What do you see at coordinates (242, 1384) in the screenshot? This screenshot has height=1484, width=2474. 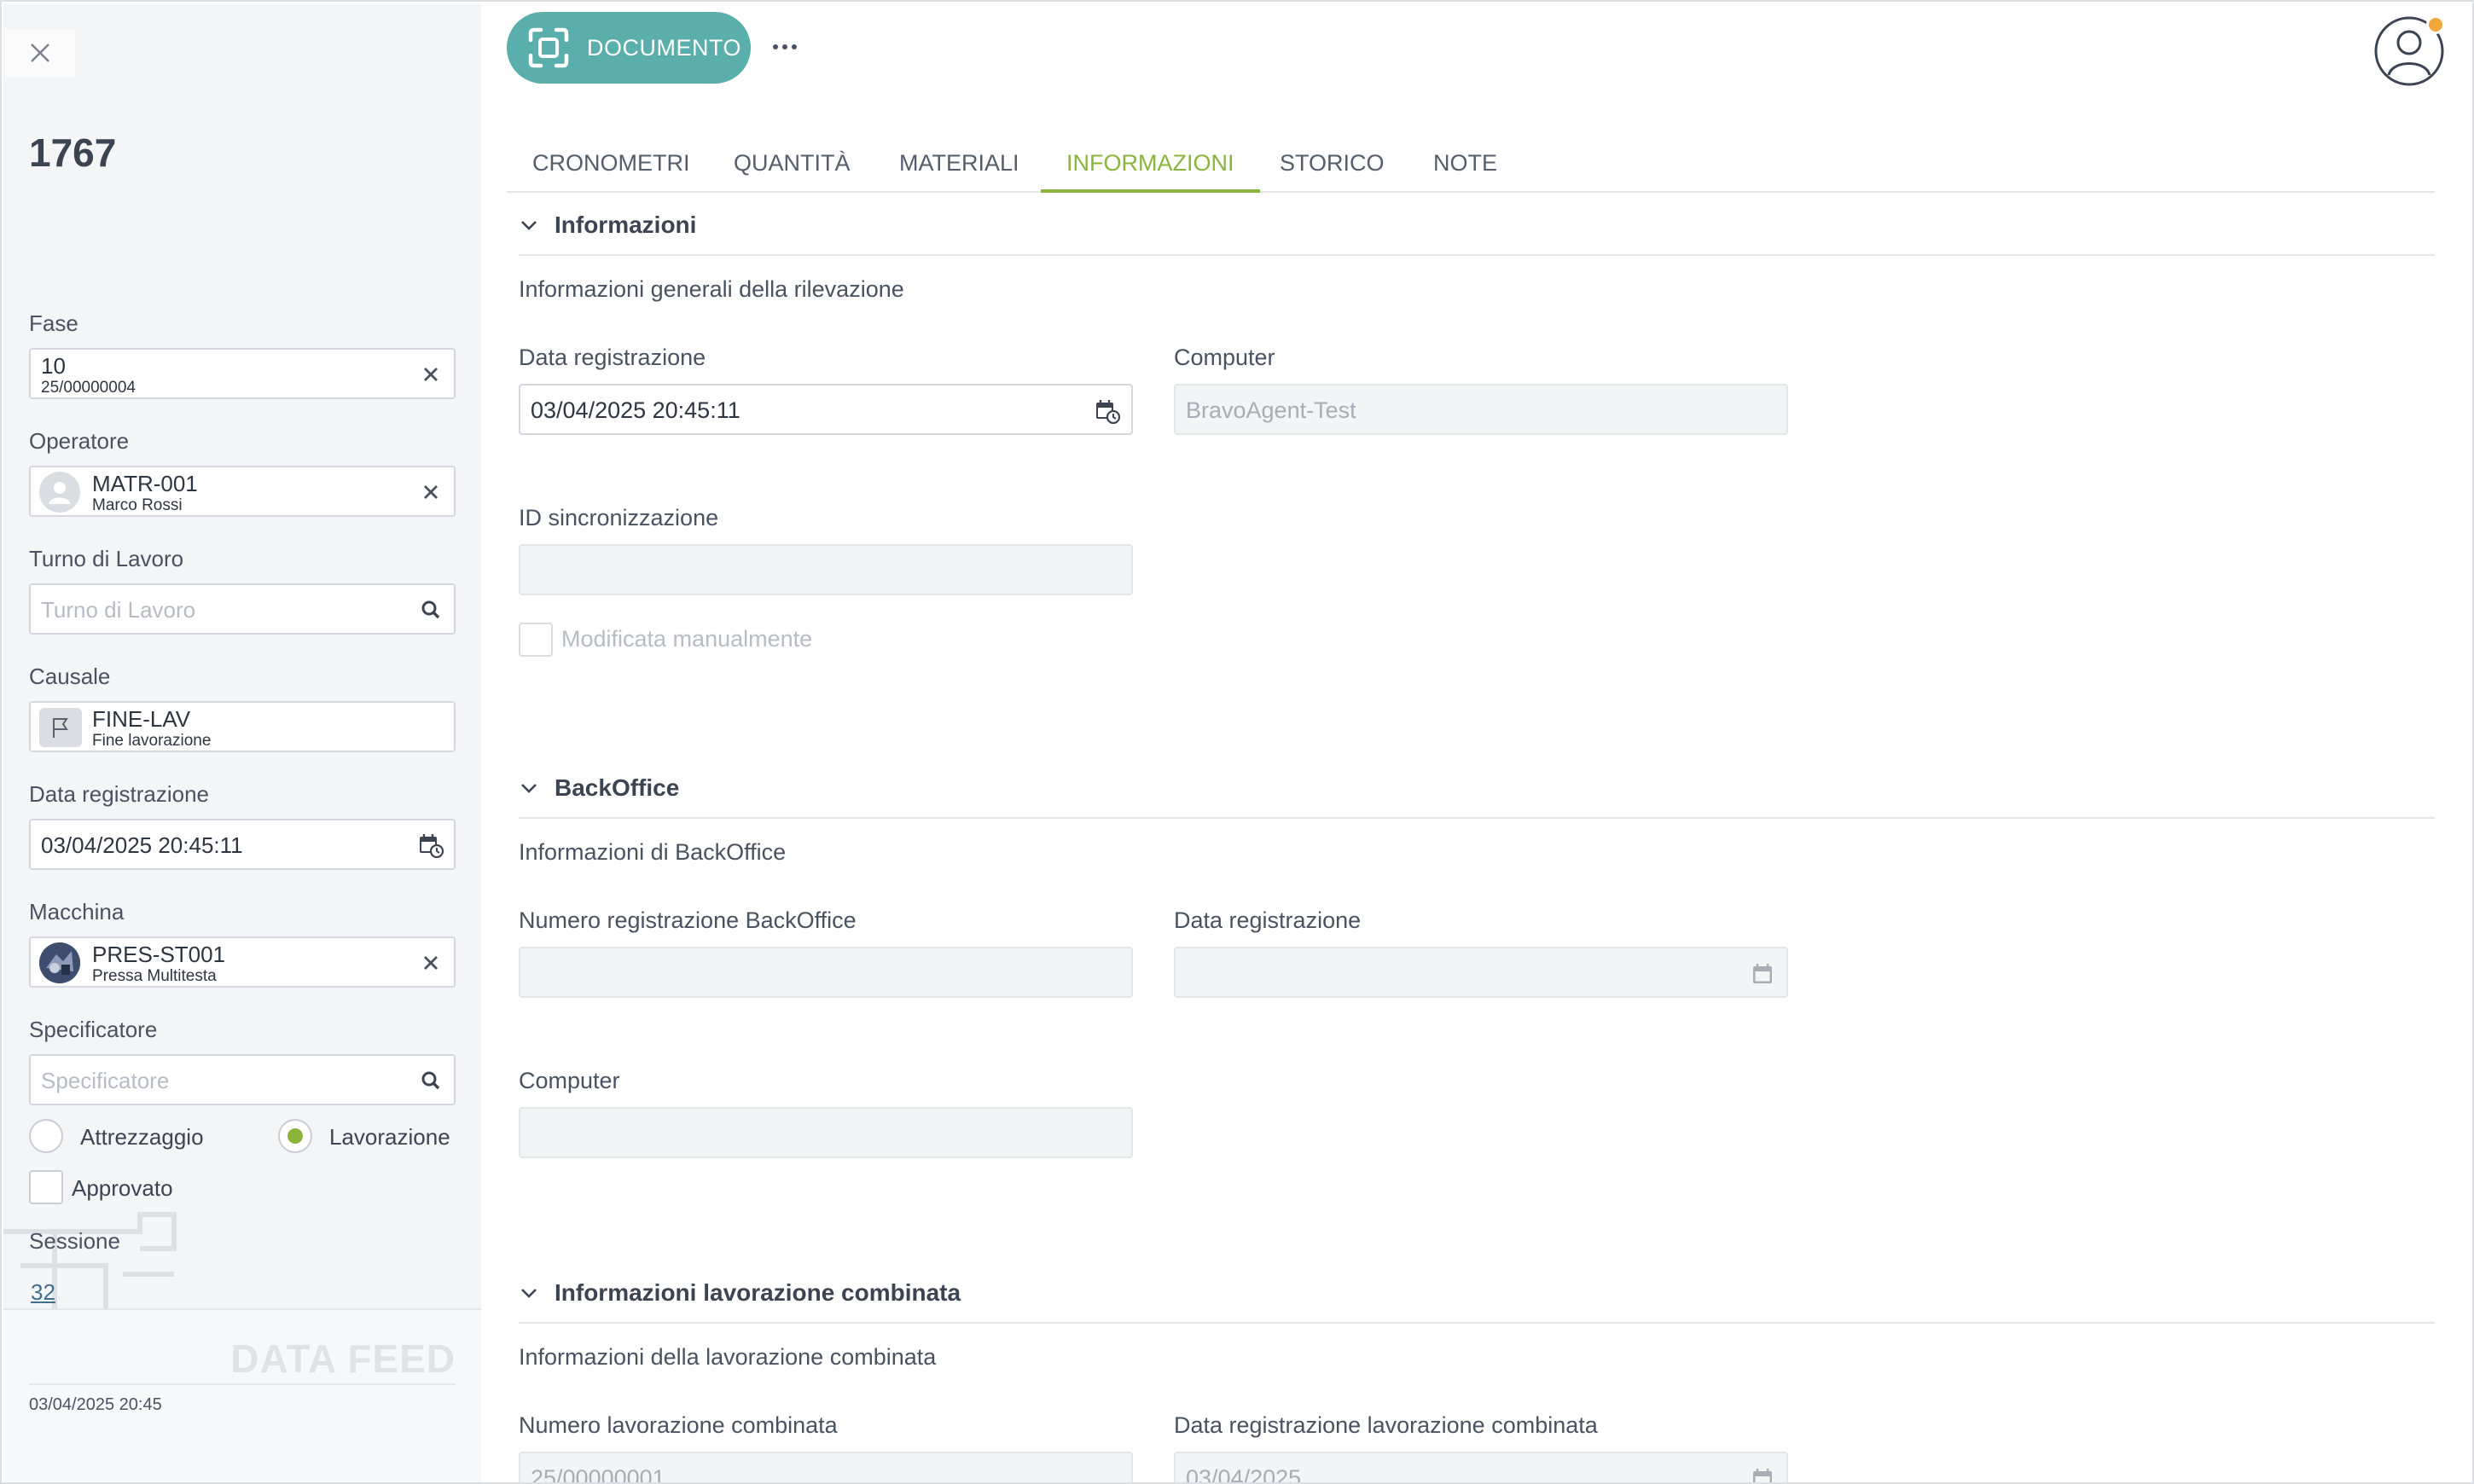 I see `footer-divider` at bounding box center [242, 1384].